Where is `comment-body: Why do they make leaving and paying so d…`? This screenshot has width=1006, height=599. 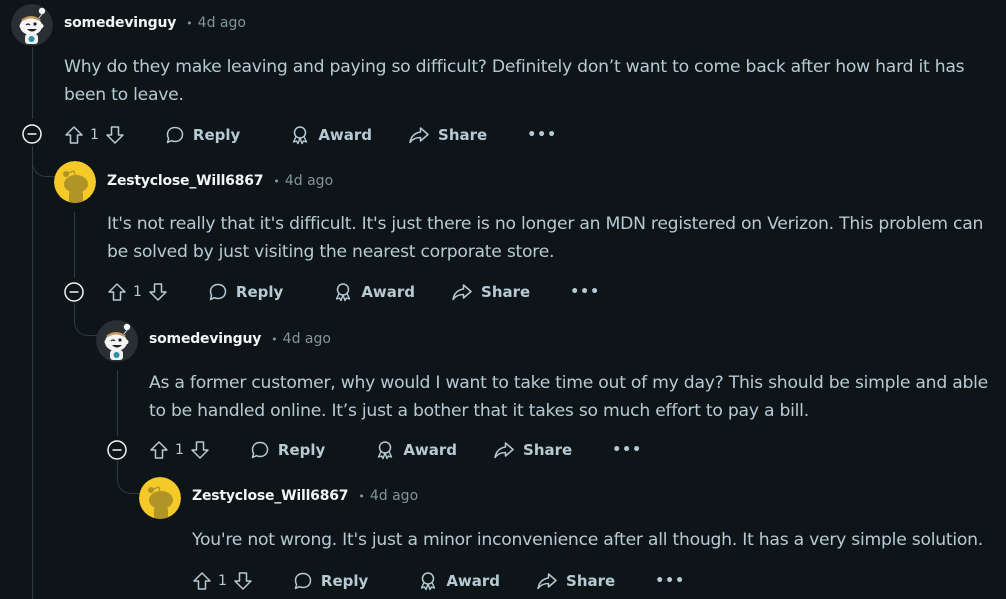 comment-body: Why do they make leaving and paying so d… is located at coordinates (514, 81).